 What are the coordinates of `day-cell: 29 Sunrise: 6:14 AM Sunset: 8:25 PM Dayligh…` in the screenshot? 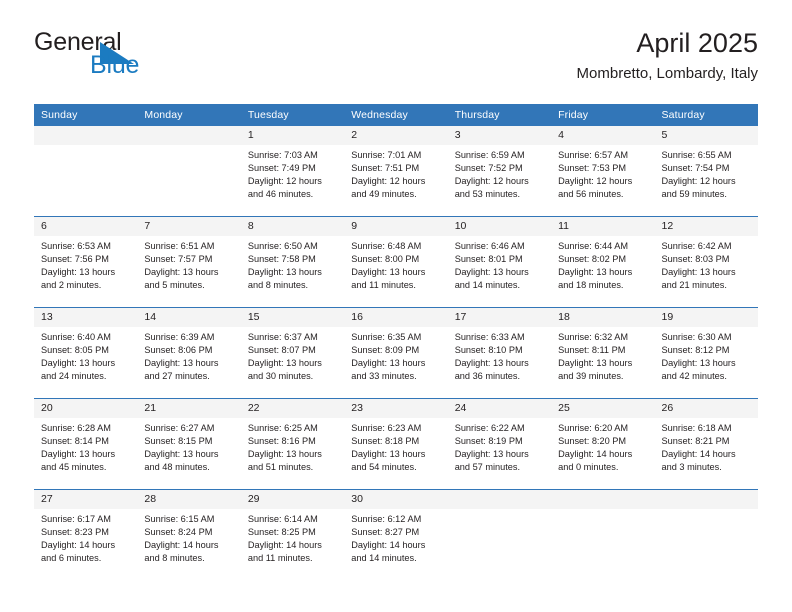 It's located at (292, 534).